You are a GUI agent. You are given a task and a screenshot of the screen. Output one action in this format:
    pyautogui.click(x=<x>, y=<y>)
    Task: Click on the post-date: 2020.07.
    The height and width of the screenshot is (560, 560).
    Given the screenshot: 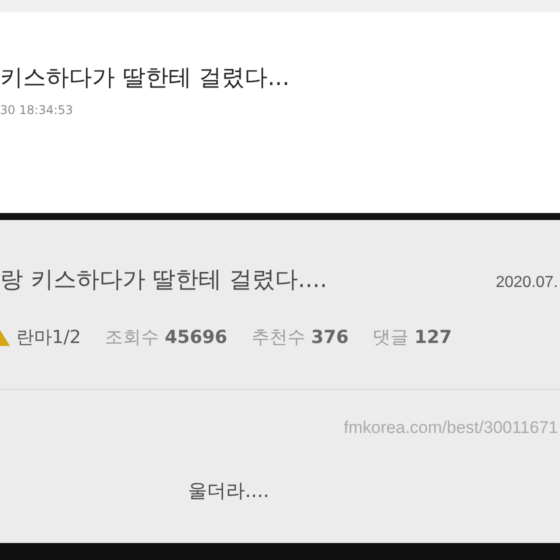 What is the action you would take?
    pyautogui.click(x=527, y=283)
    